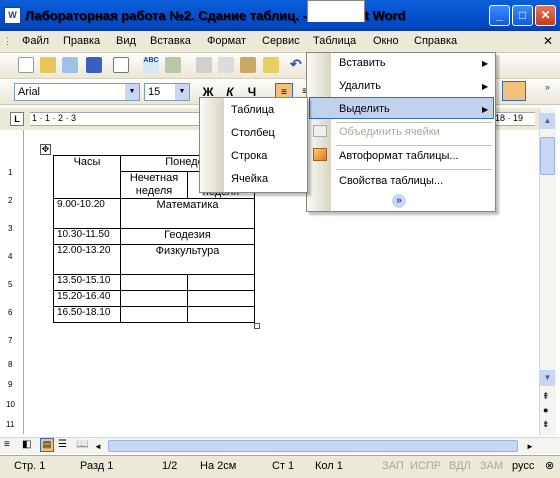 Image resolution: width=560 pixels, height=478 pixels. I want to click on vruler-mark: 4, so click(10, 256).